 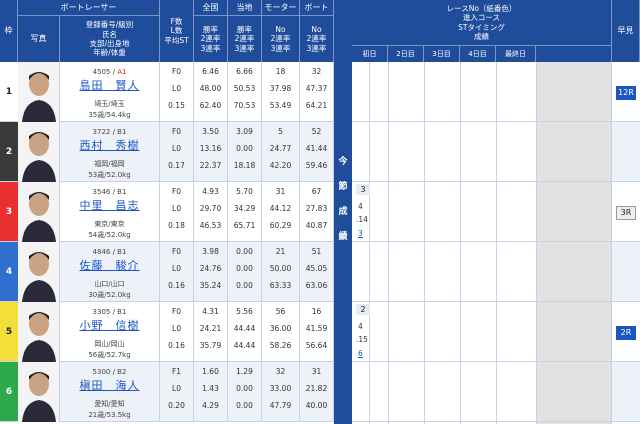 I want to click on racer-age-weight: 53歳/52.0kg, so click(x=109, y=175).